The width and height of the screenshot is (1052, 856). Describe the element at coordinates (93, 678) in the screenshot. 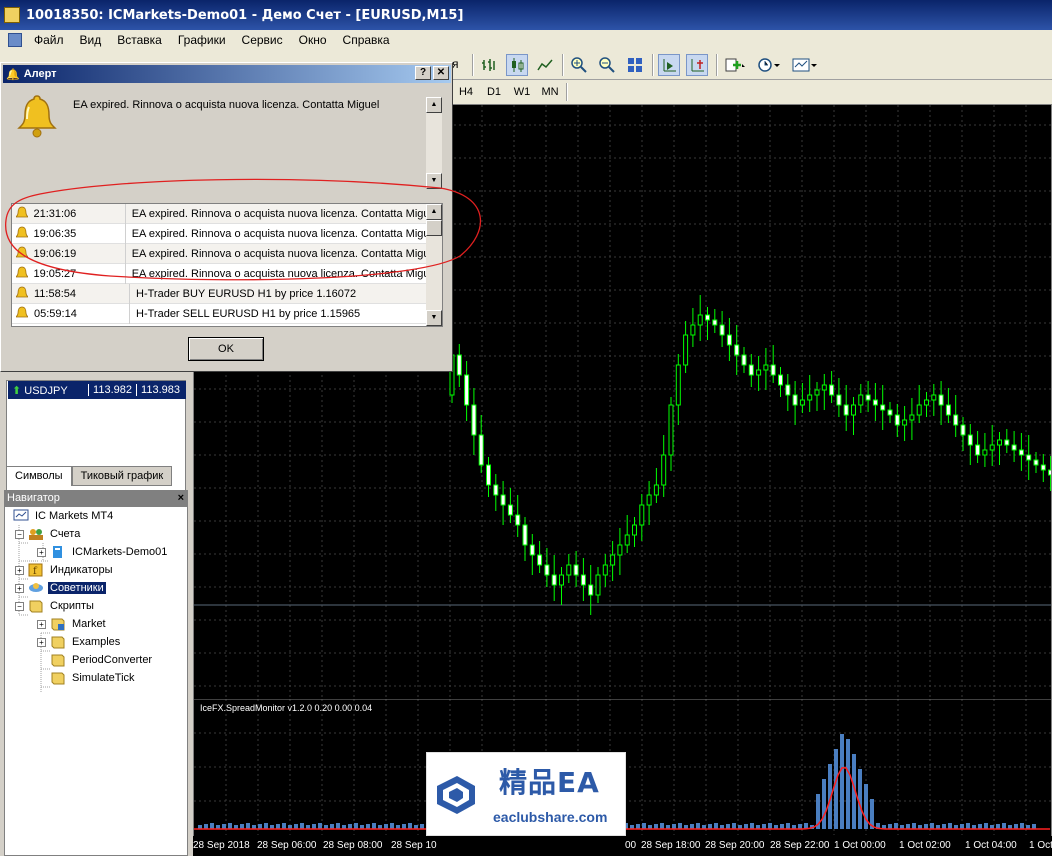

I see `tree-simulatetick: SimulateTick` at that location.